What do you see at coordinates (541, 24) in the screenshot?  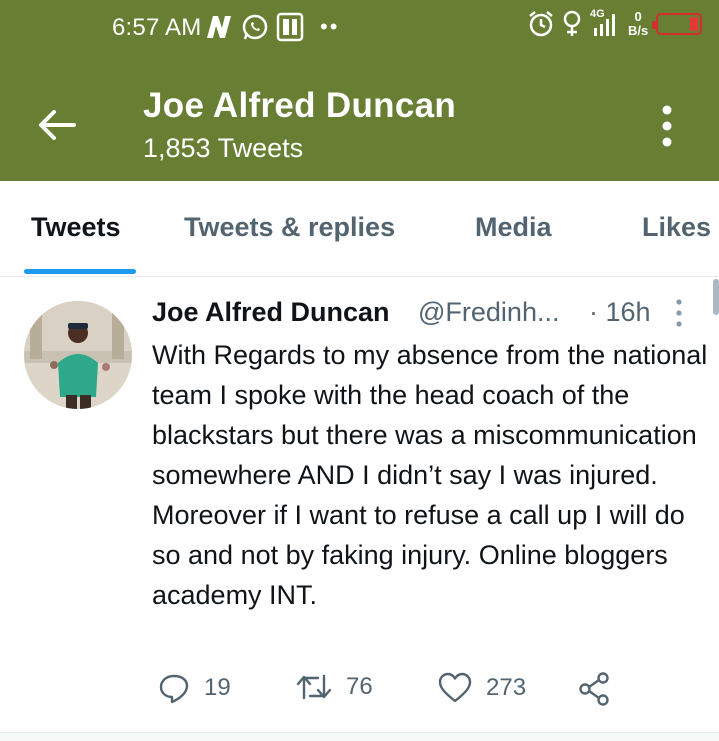 I see `alarm-icon` at bounding box center [541, 24].